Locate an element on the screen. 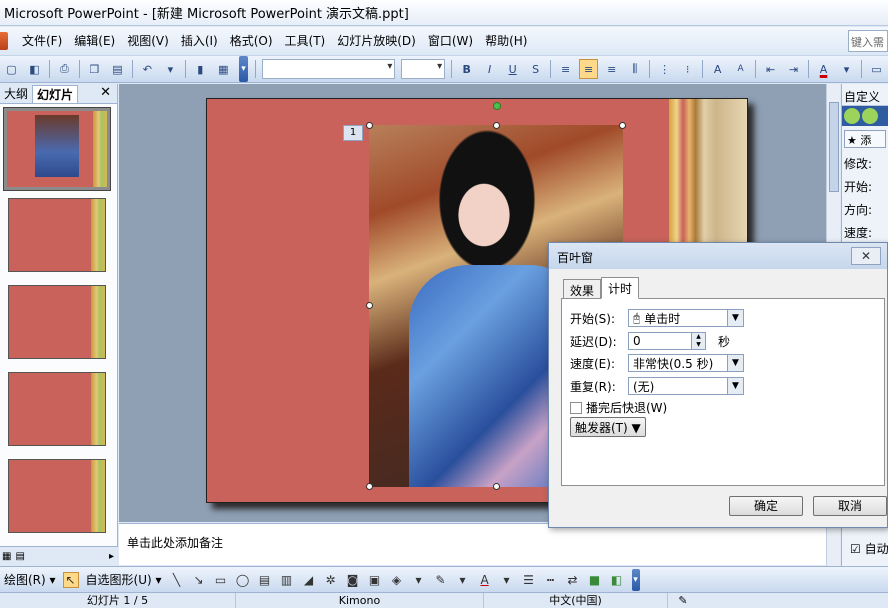  rewind-label: 播完后快退(W) is located at coordinates (626, 407).